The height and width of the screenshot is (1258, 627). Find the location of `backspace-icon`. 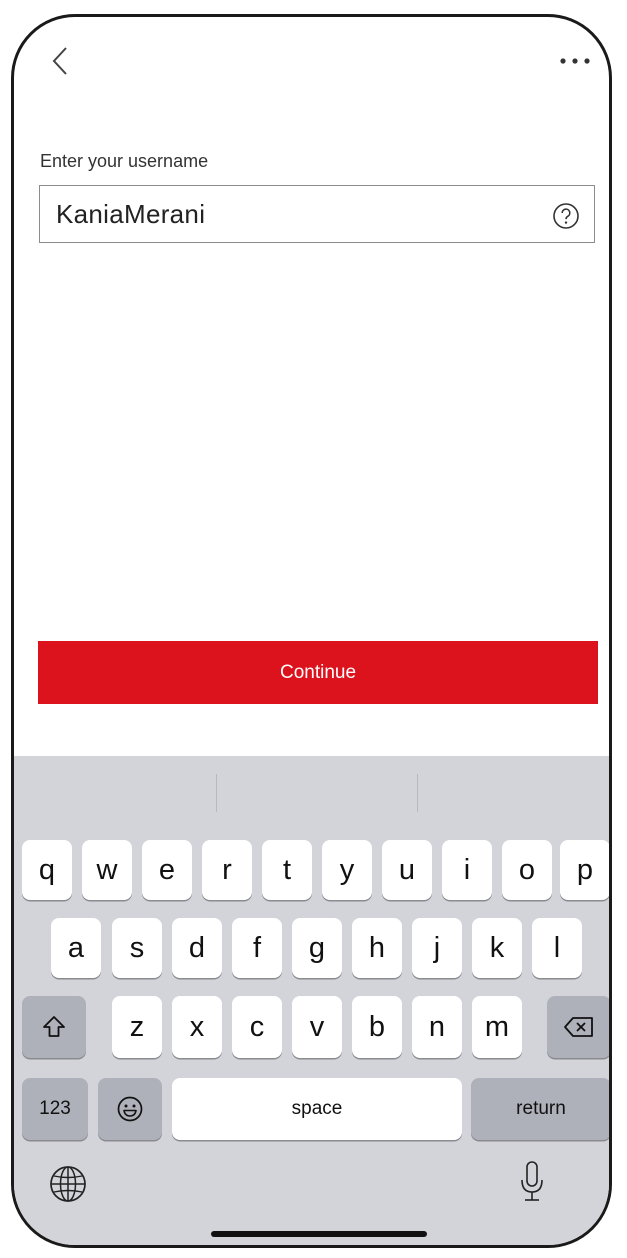

backspace-icon is located at coordinates (578, 1027).